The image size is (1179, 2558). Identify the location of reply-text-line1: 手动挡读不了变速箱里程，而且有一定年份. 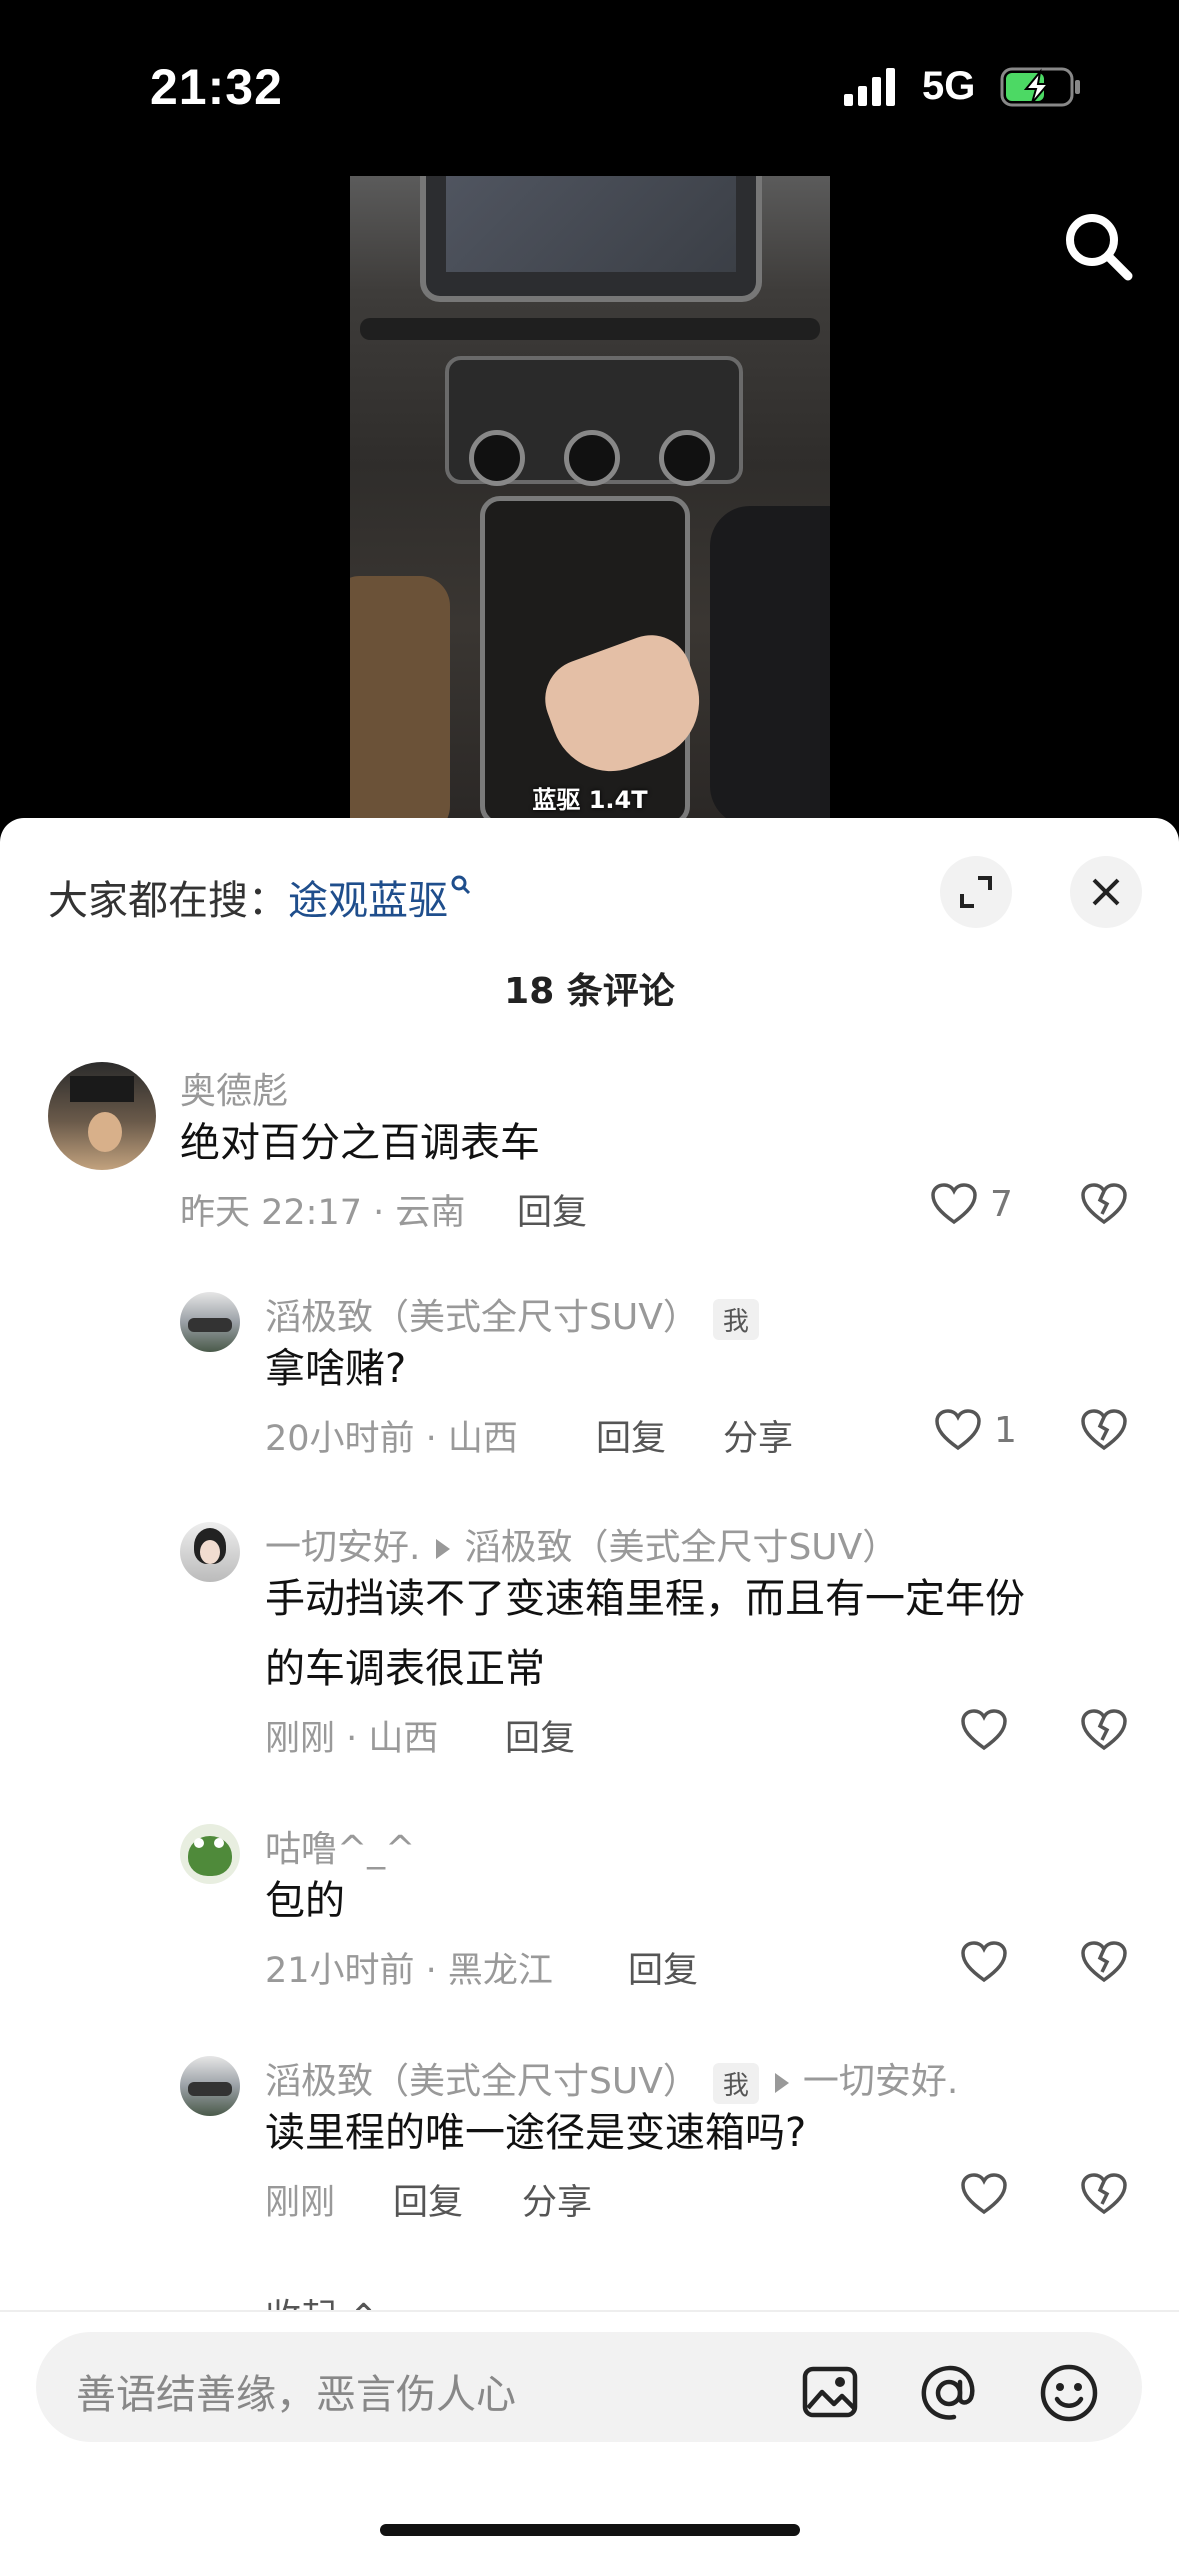
(645, 1599).